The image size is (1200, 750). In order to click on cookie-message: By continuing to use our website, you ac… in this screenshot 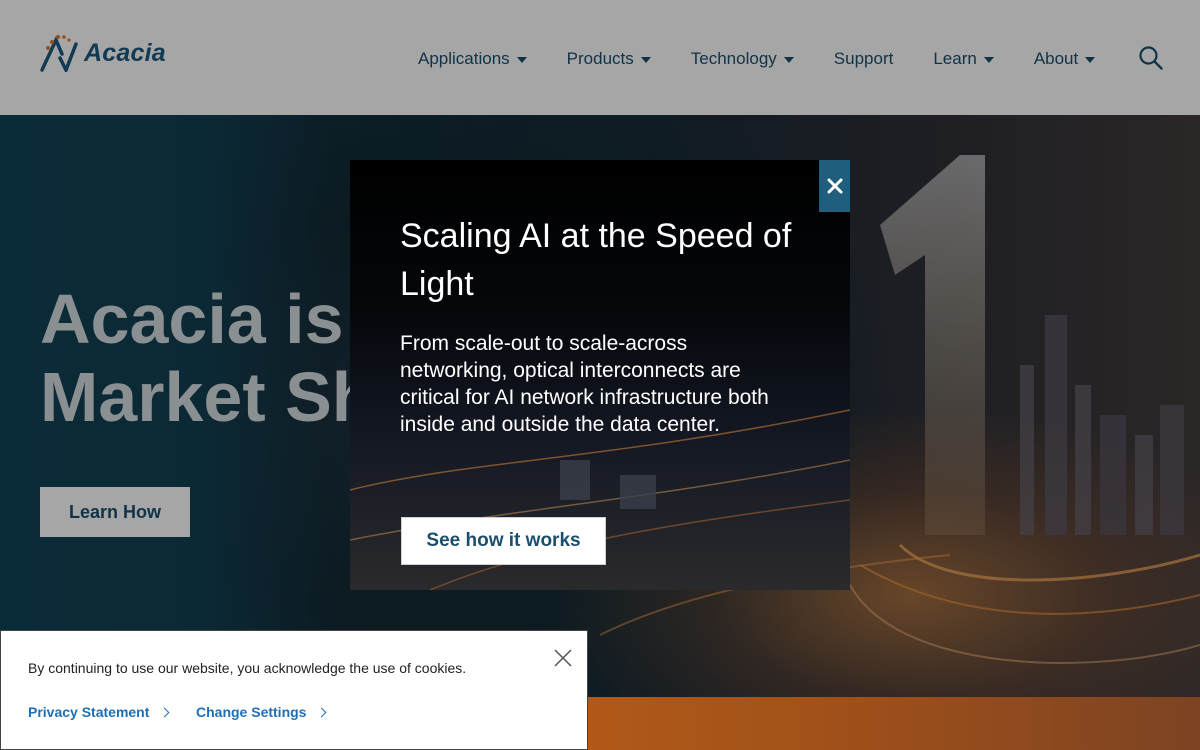, I will do `click(247, 668)`.